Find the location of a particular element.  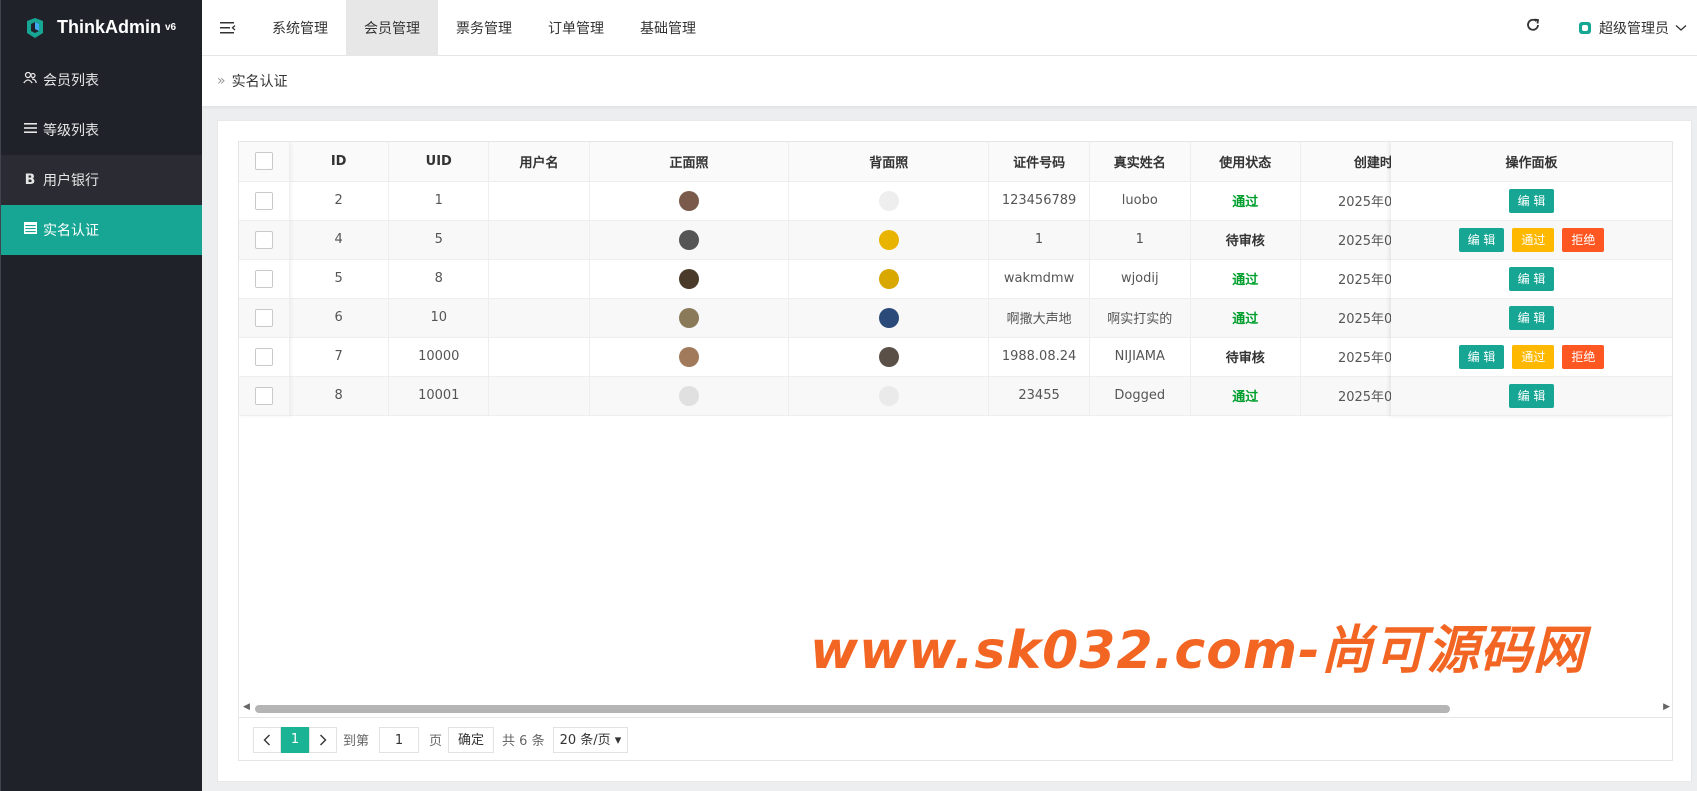

tab-basic: 基础管理 is located at coordinates (668, 28).